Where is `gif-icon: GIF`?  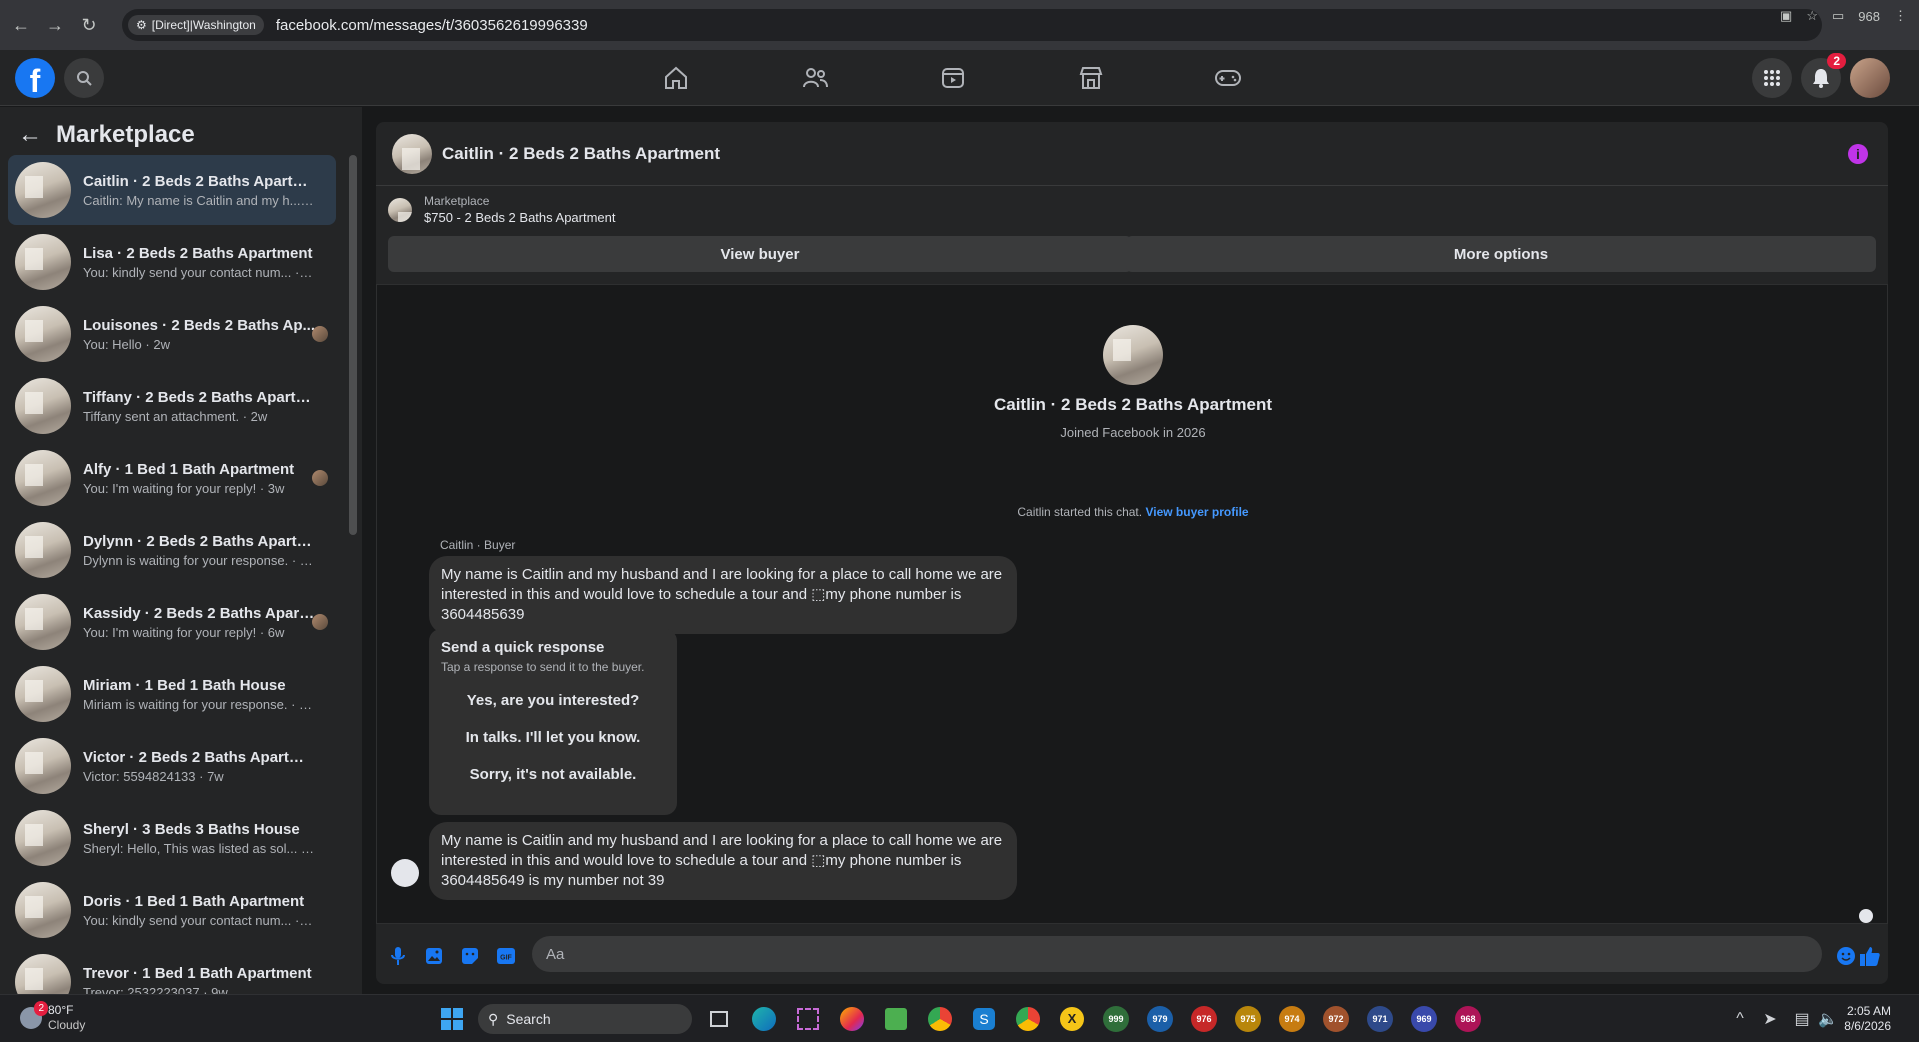
gif-icon: GIF is located at coordinates (506, 956).